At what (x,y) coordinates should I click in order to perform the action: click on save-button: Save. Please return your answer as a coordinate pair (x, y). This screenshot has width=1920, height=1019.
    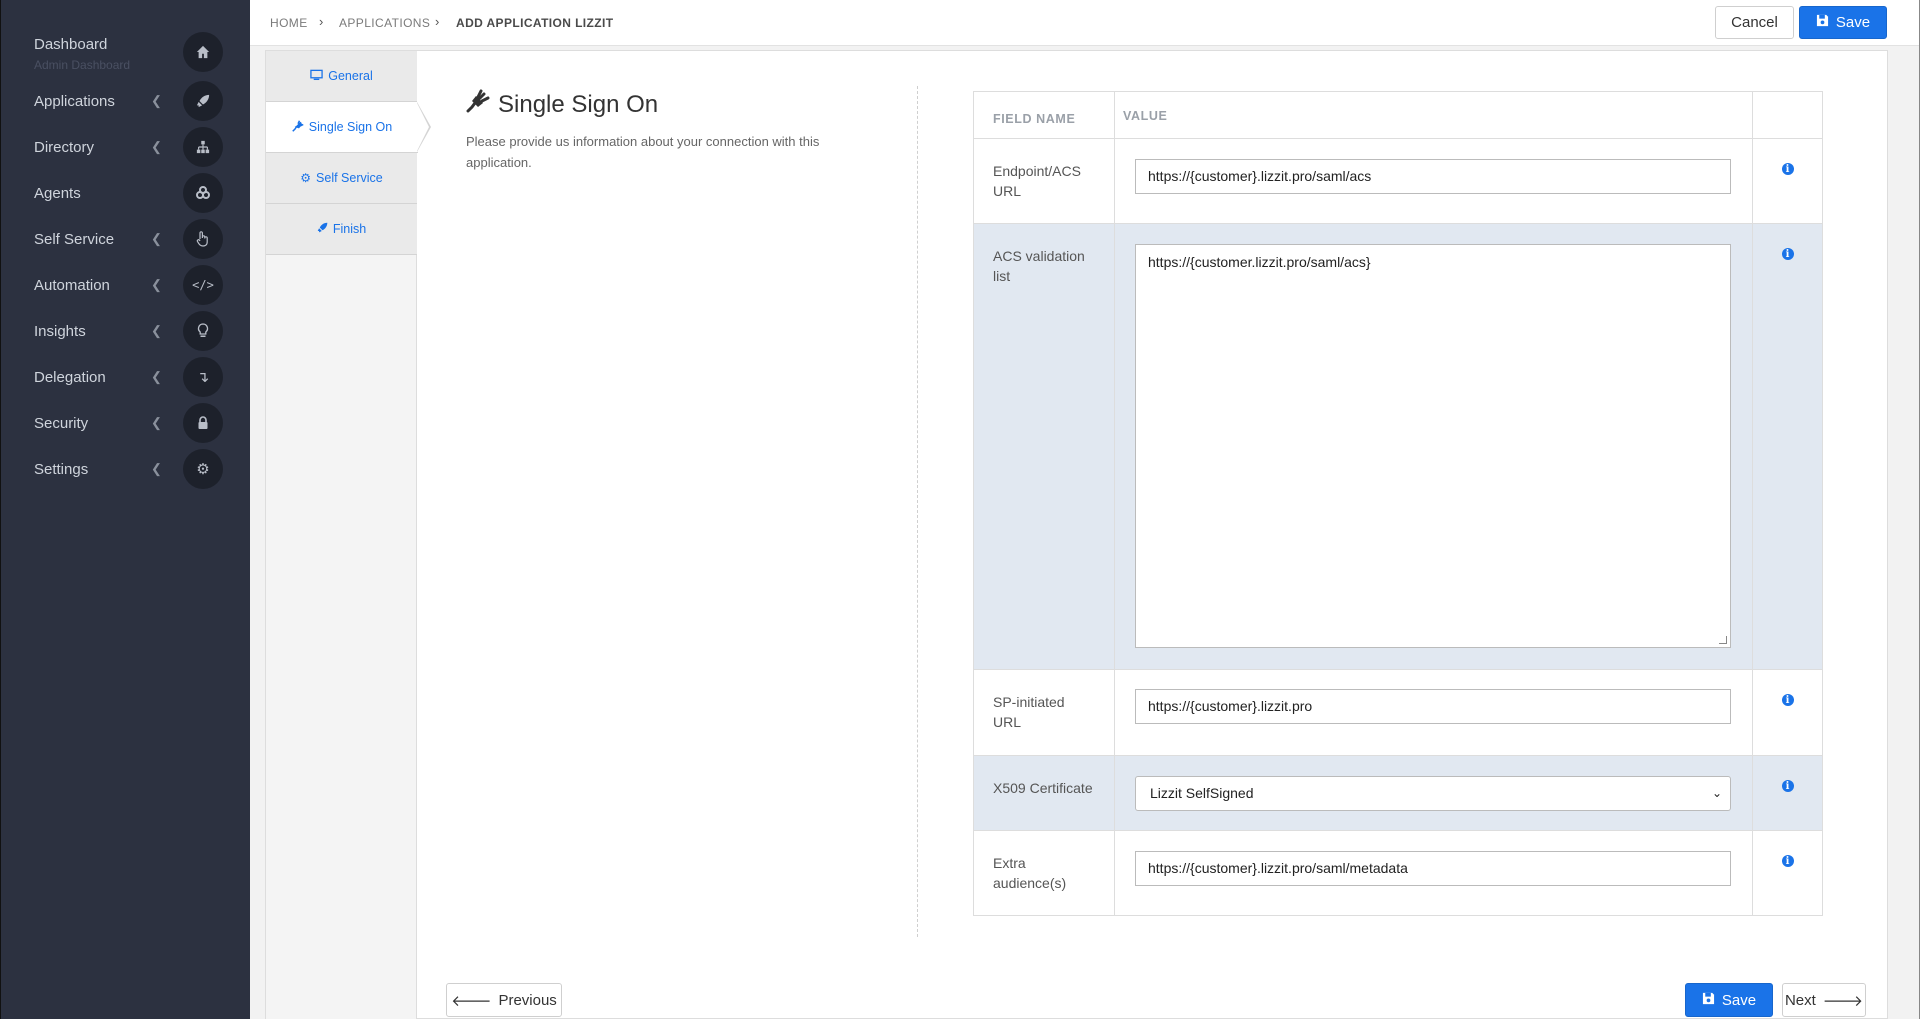
    Looking at the image, I should click on (1843, 22).